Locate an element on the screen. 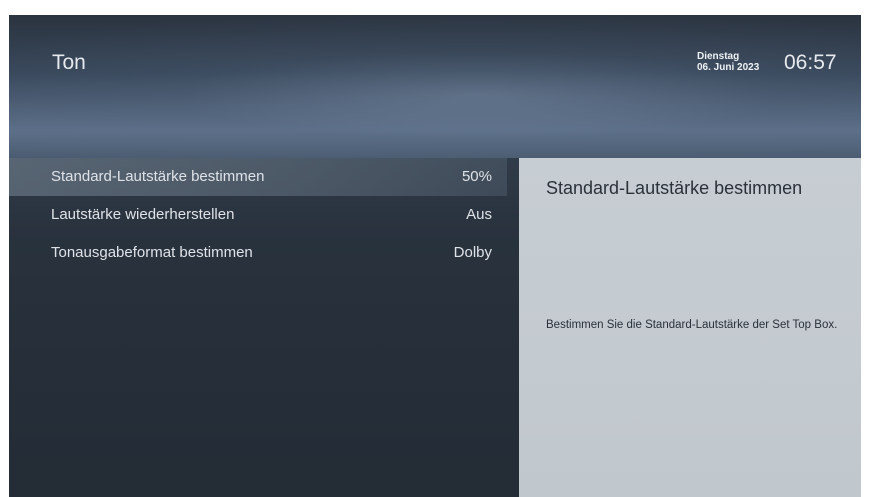  menu-item-label: Lautstärke wiederherstellen is located at coordinates (143, 214).